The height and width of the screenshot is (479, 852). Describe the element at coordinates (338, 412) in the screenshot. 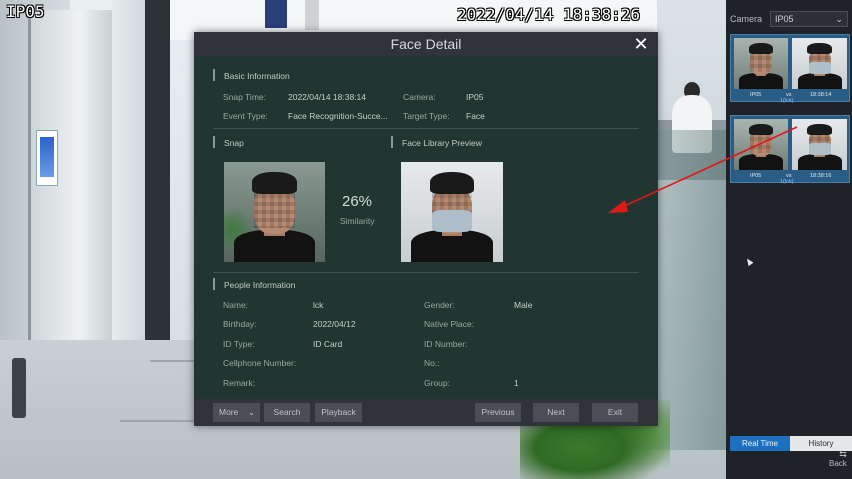

I see `playback-button: Playback` at that location.